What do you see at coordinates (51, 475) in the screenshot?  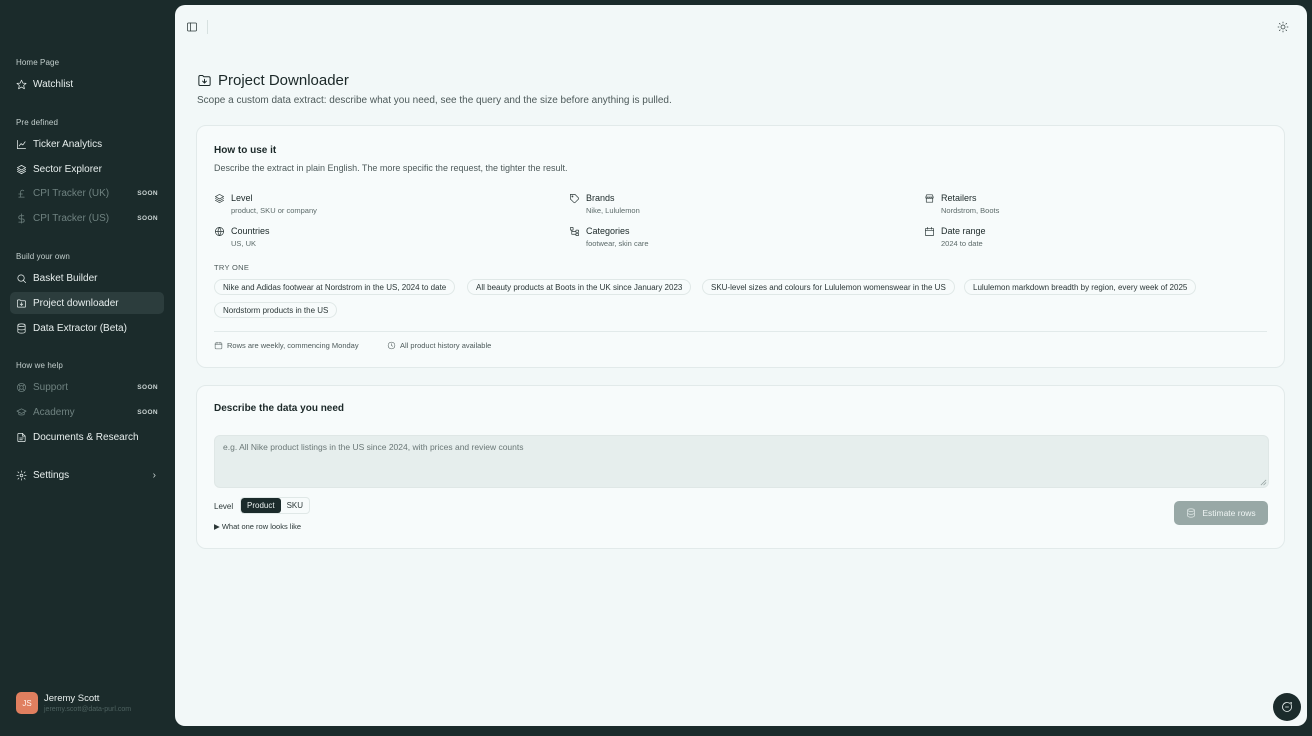 I see `sidebar-item-label: Settings` at bounding box center [51, 475].